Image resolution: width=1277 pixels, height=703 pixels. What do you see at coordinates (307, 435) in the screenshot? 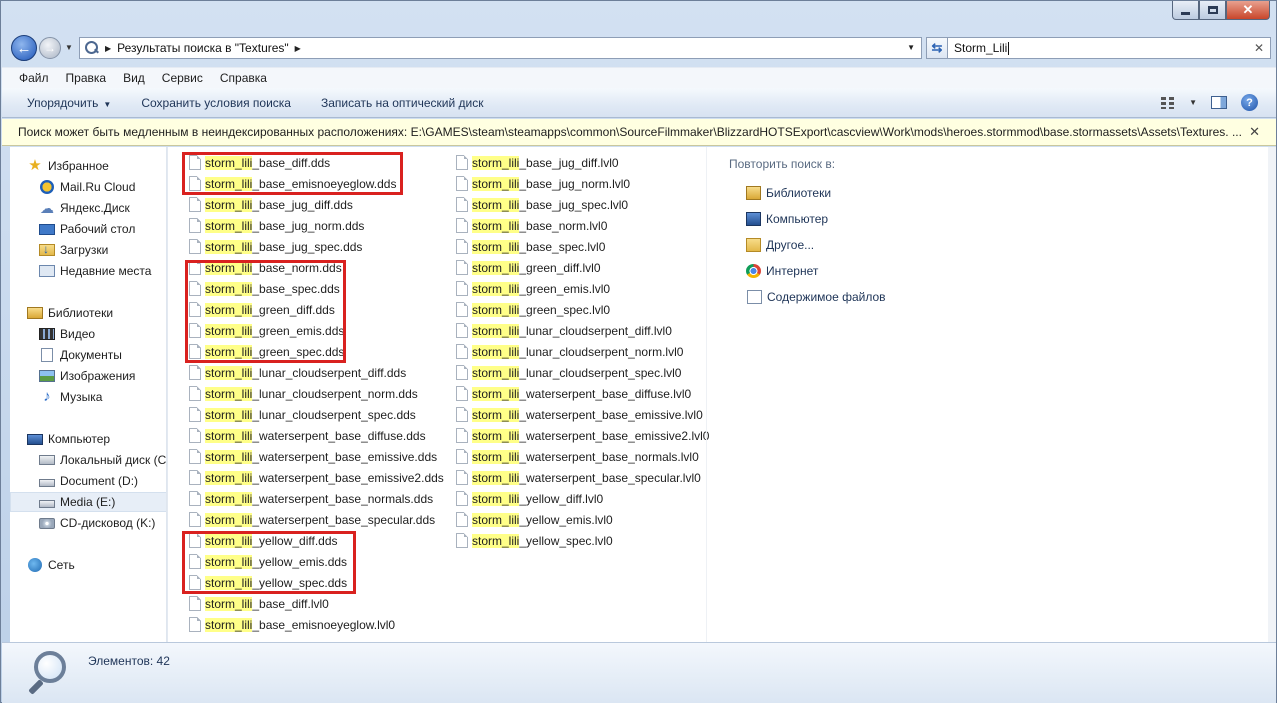
I see `file-item: storm_lili _waterserpent_base_diffuse.dds` at bounding box center [307, 435].